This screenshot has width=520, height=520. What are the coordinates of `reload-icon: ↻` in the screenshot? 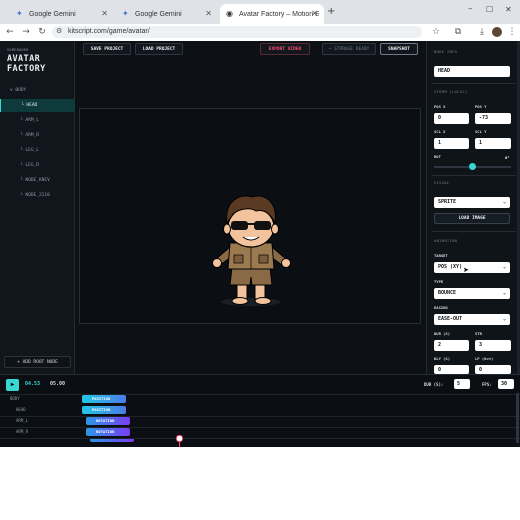 It's located at (42, 32).